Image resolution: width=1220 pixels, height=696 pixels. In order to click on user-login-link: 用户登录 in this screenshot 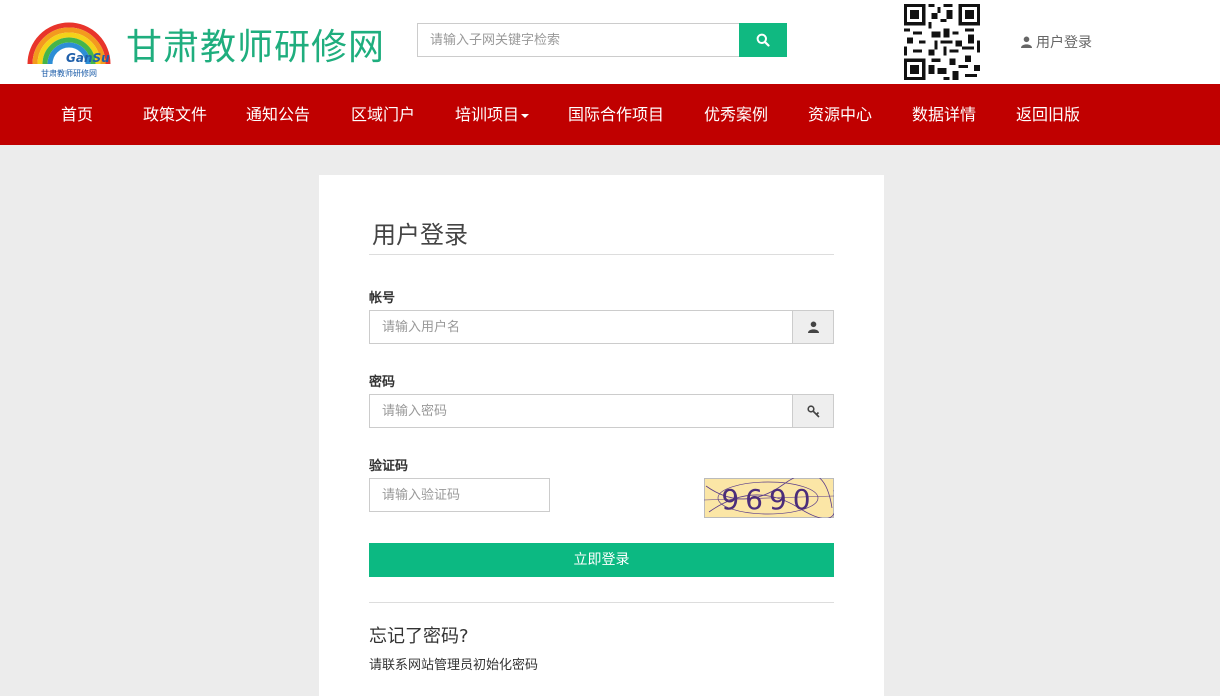, I will do `click(1056, 42)`.